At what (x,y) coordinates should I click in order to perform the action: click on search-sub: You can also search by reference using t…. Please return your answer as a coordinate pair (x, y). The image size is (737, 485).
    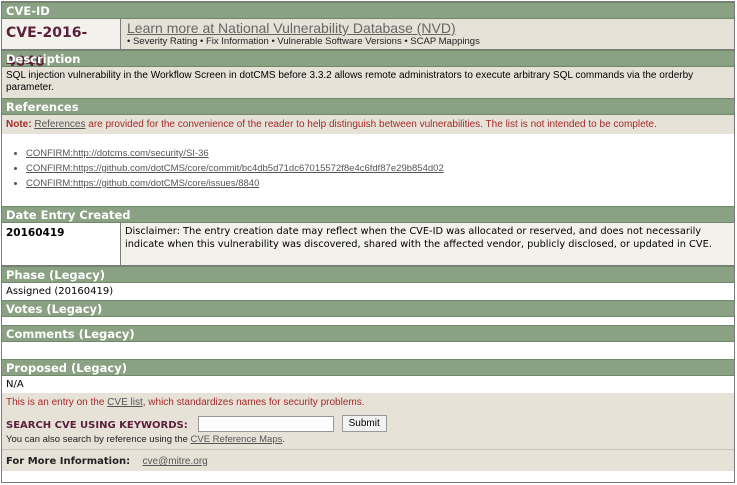
    Looking at the image, I should click on (368, 439).